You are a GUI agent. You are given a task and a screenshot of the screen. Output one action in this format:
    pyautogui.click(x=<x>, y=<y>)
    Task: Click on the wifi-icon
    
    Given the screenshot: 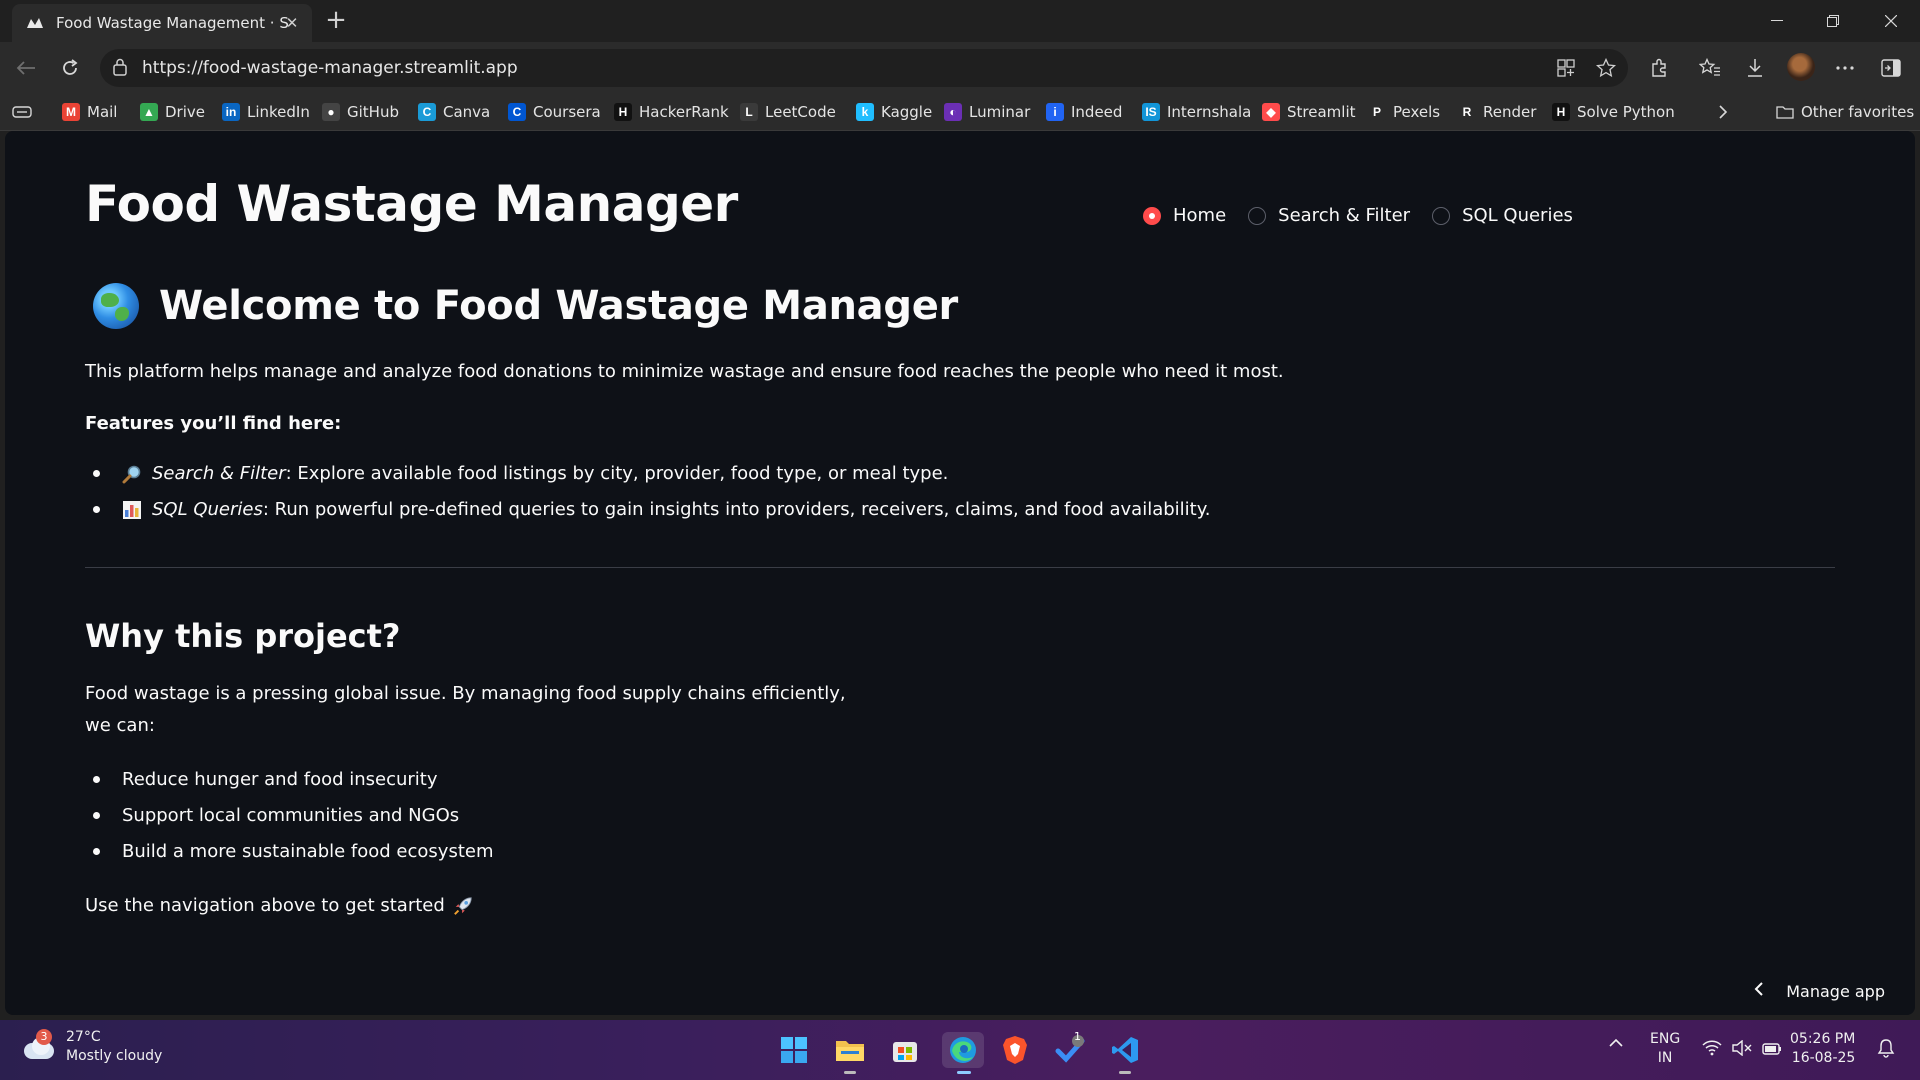 What is the action you would take?
    pyautogui.click(x=1712, y=1050)
    